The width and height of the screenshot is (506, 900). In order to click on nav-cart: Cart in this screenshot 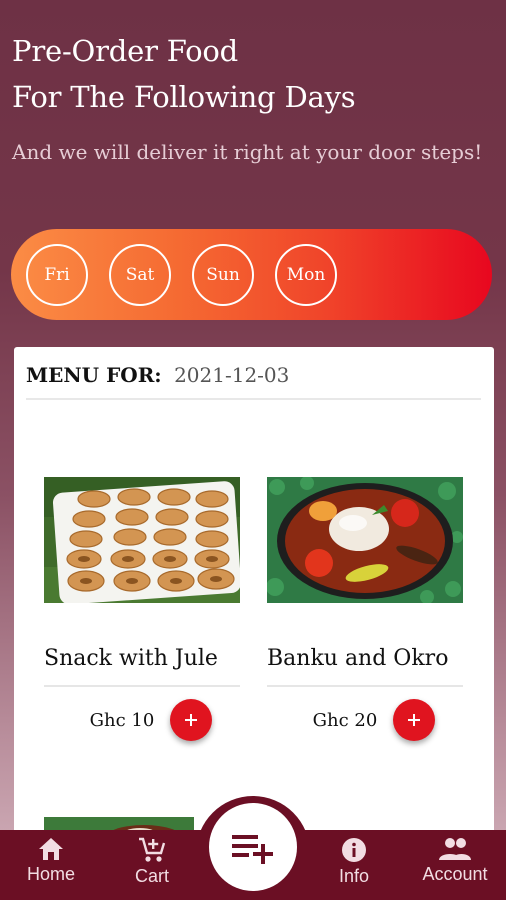, I will do `click(152, 861)`.